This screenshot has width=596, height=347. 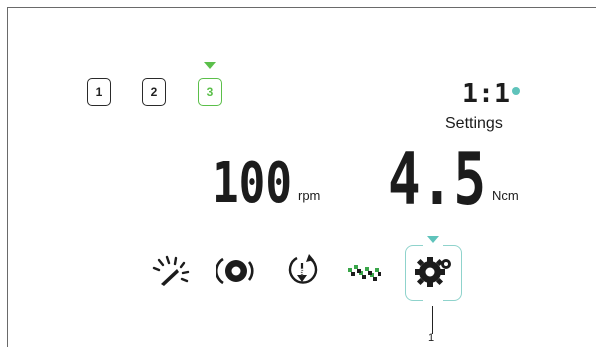 I want to click on selected-mode-marker, so click(x=433, y=239).